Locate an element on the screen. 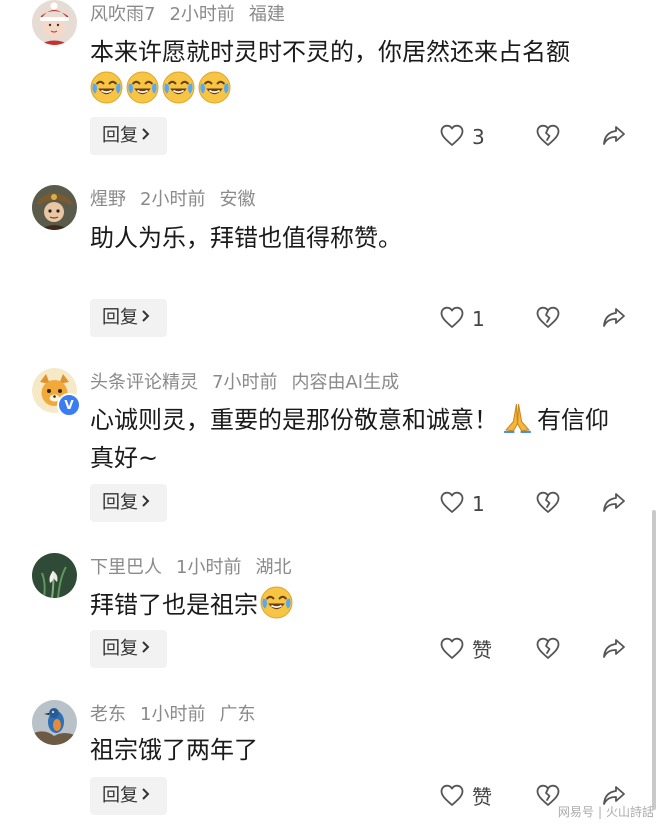 This screenshot has height=825, width=660. location: 内容由AI生成 is located at coordinates (345, 382).